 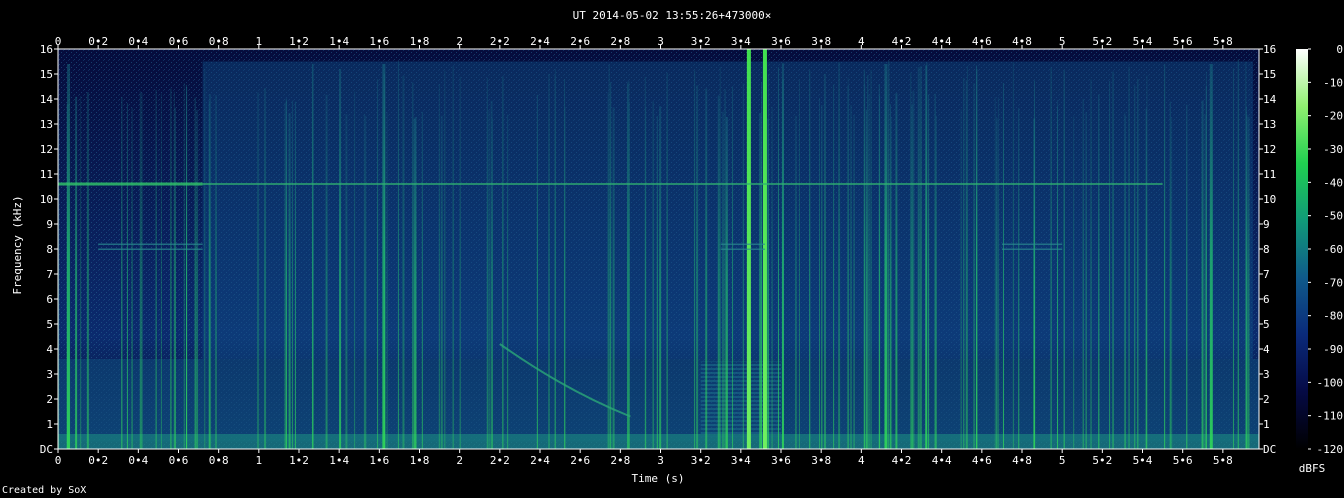 I want to click on colorbar-tick-label: -10, so click(x=1333, y=82).